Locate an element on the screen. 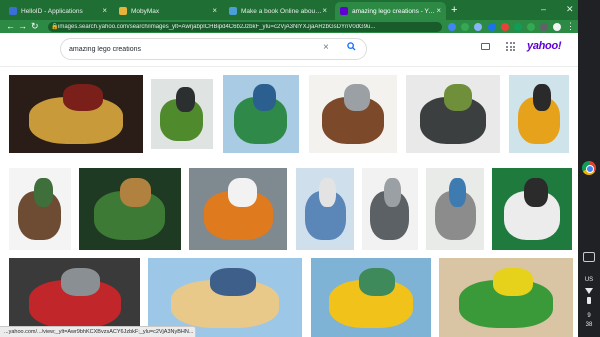  lock-icon: 🔒 is located at coordinates (55, 27).